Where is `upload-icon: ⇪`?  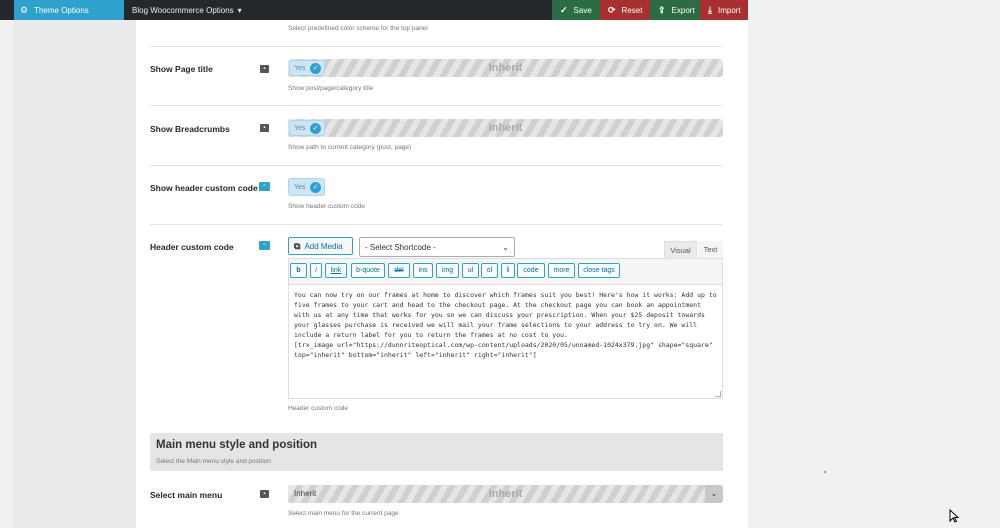 upload-icon: ⇪ is located at coordinates (662, 9).